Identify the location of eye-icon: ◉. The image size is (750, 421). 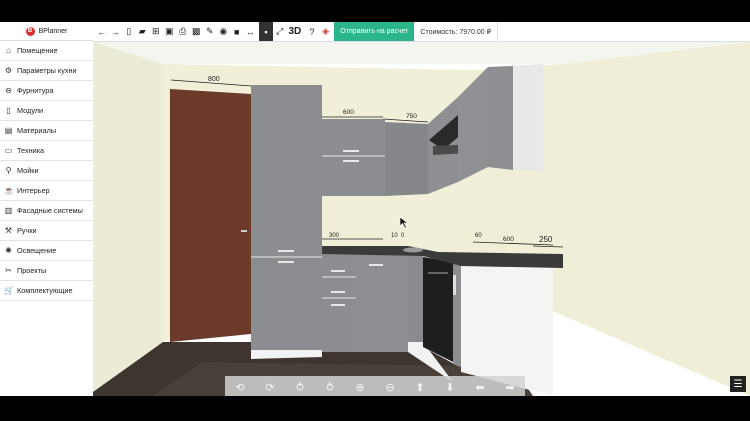
(224, 31).